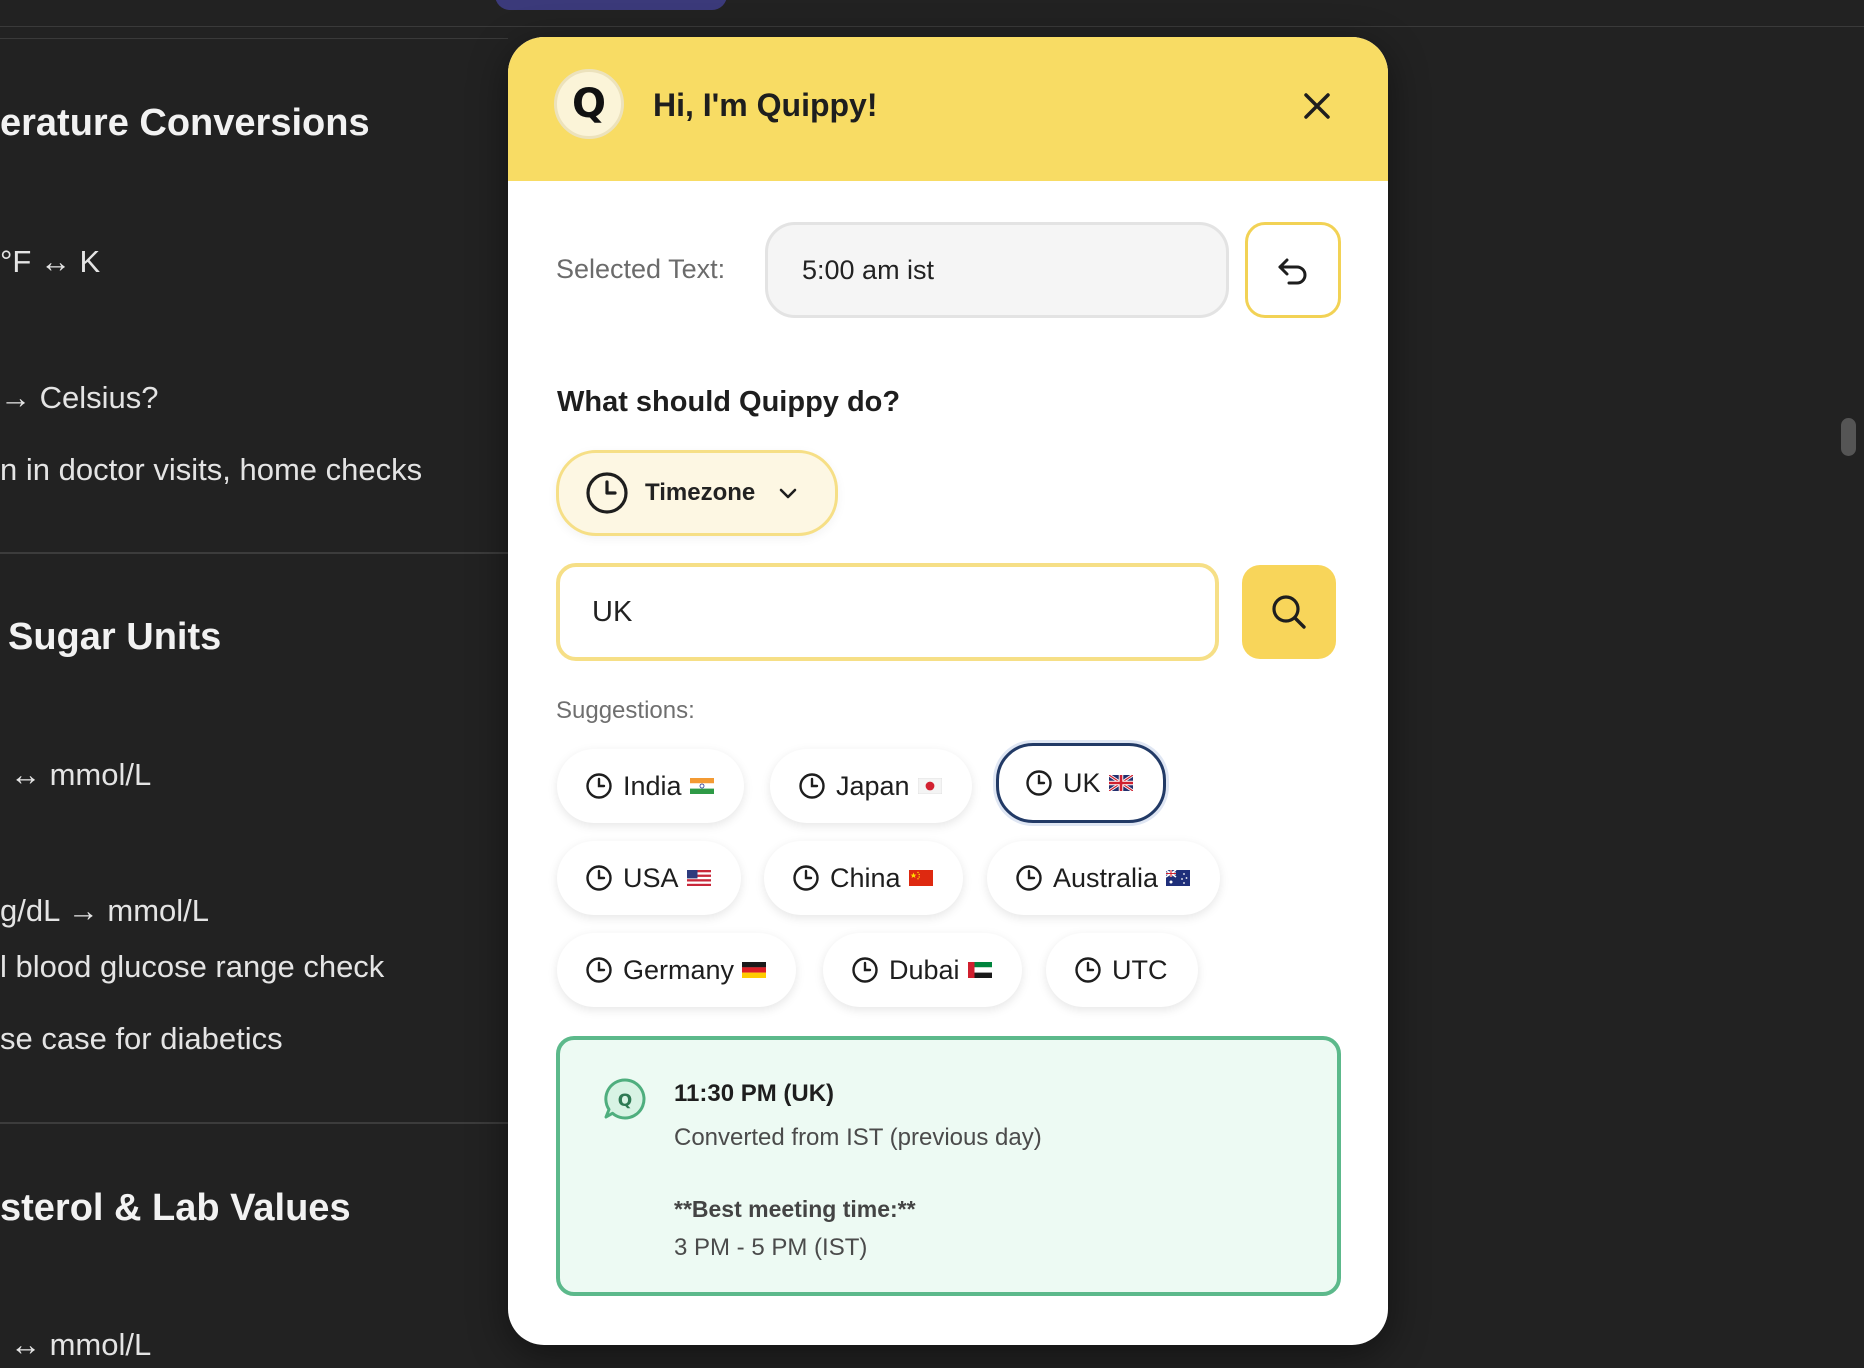 The image size is (1864, 1368). I want to click on result-time: 11:30 PM (UK), so click(754, 1093).